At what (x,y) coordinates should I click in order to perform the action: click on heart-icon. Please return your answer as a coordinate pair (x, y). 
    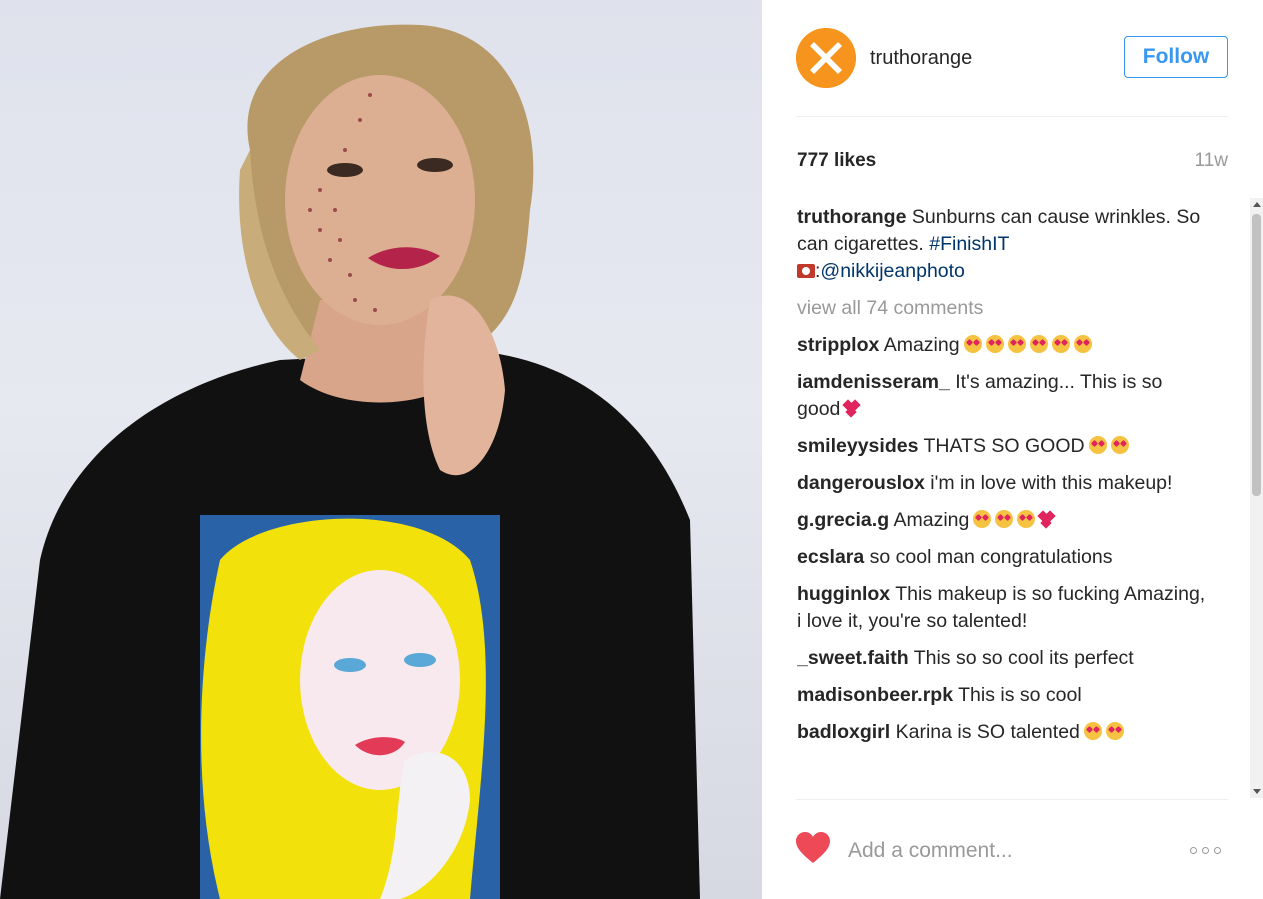
    Looking at the image, I should click on (813, 847).